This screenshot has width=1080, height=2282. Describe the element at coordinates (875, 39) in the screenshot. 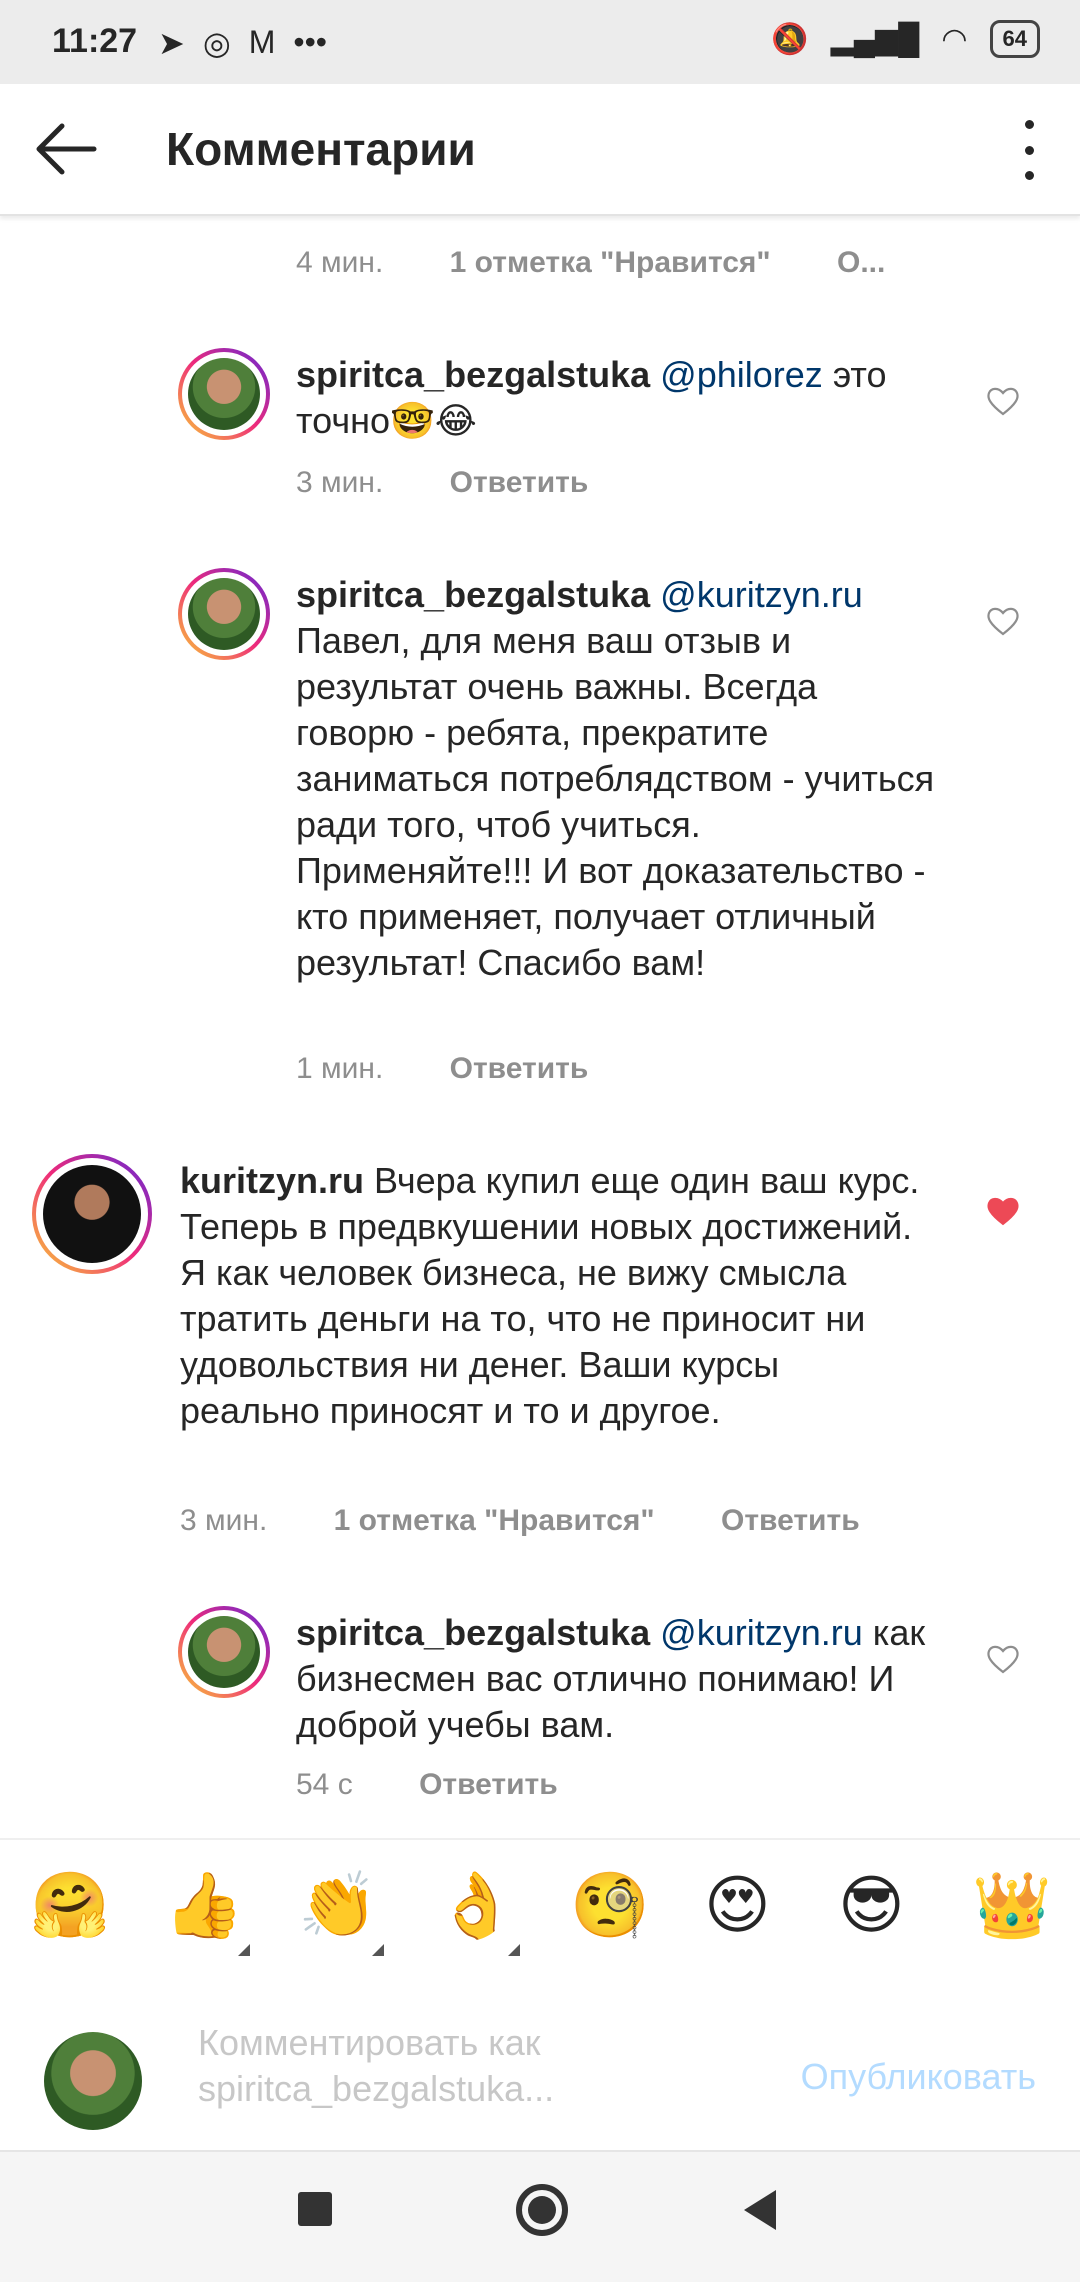

I see `signal-icon: ▂▄▆█` at that location.